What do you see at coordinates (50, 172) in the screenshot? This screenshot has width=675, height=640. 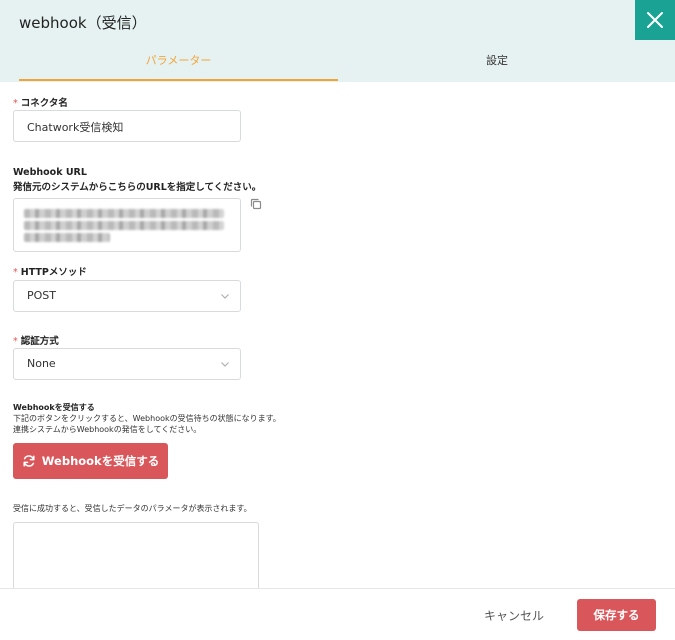 I see `webhook-url-label: Webhook URL` at bounding box center [50, 172].